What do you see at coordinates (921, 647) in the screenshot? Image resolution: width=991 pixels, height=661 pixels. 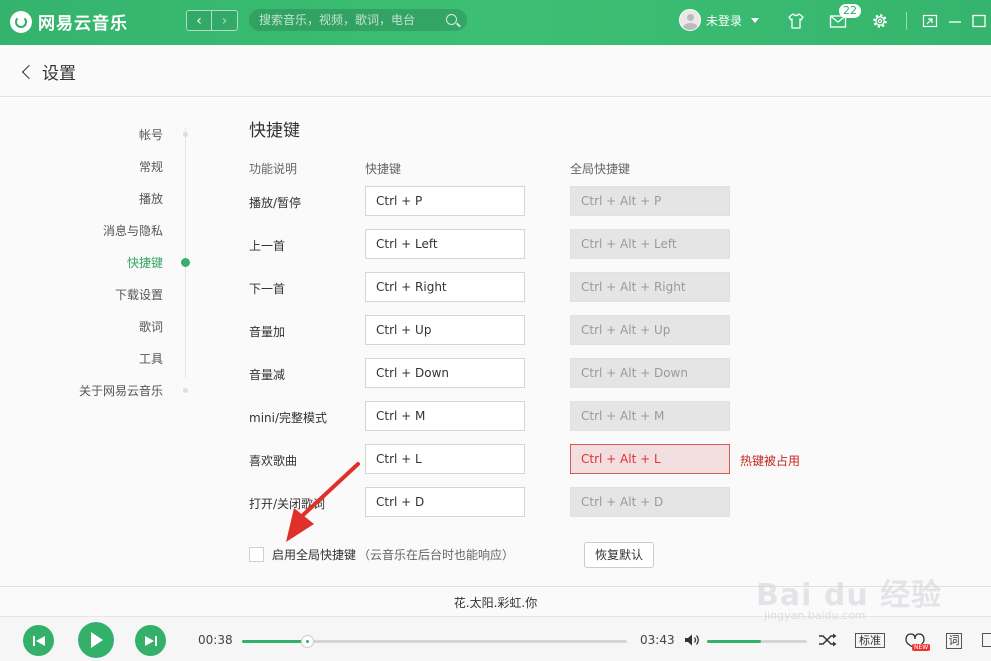 I see `new-badge: NEW` at bounding box center [921, 647].